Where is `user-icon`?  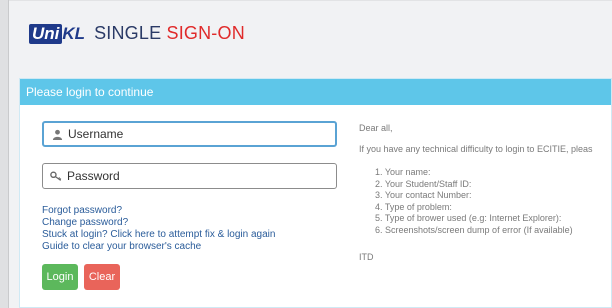
user-icon is located at coordinates (57, 134).